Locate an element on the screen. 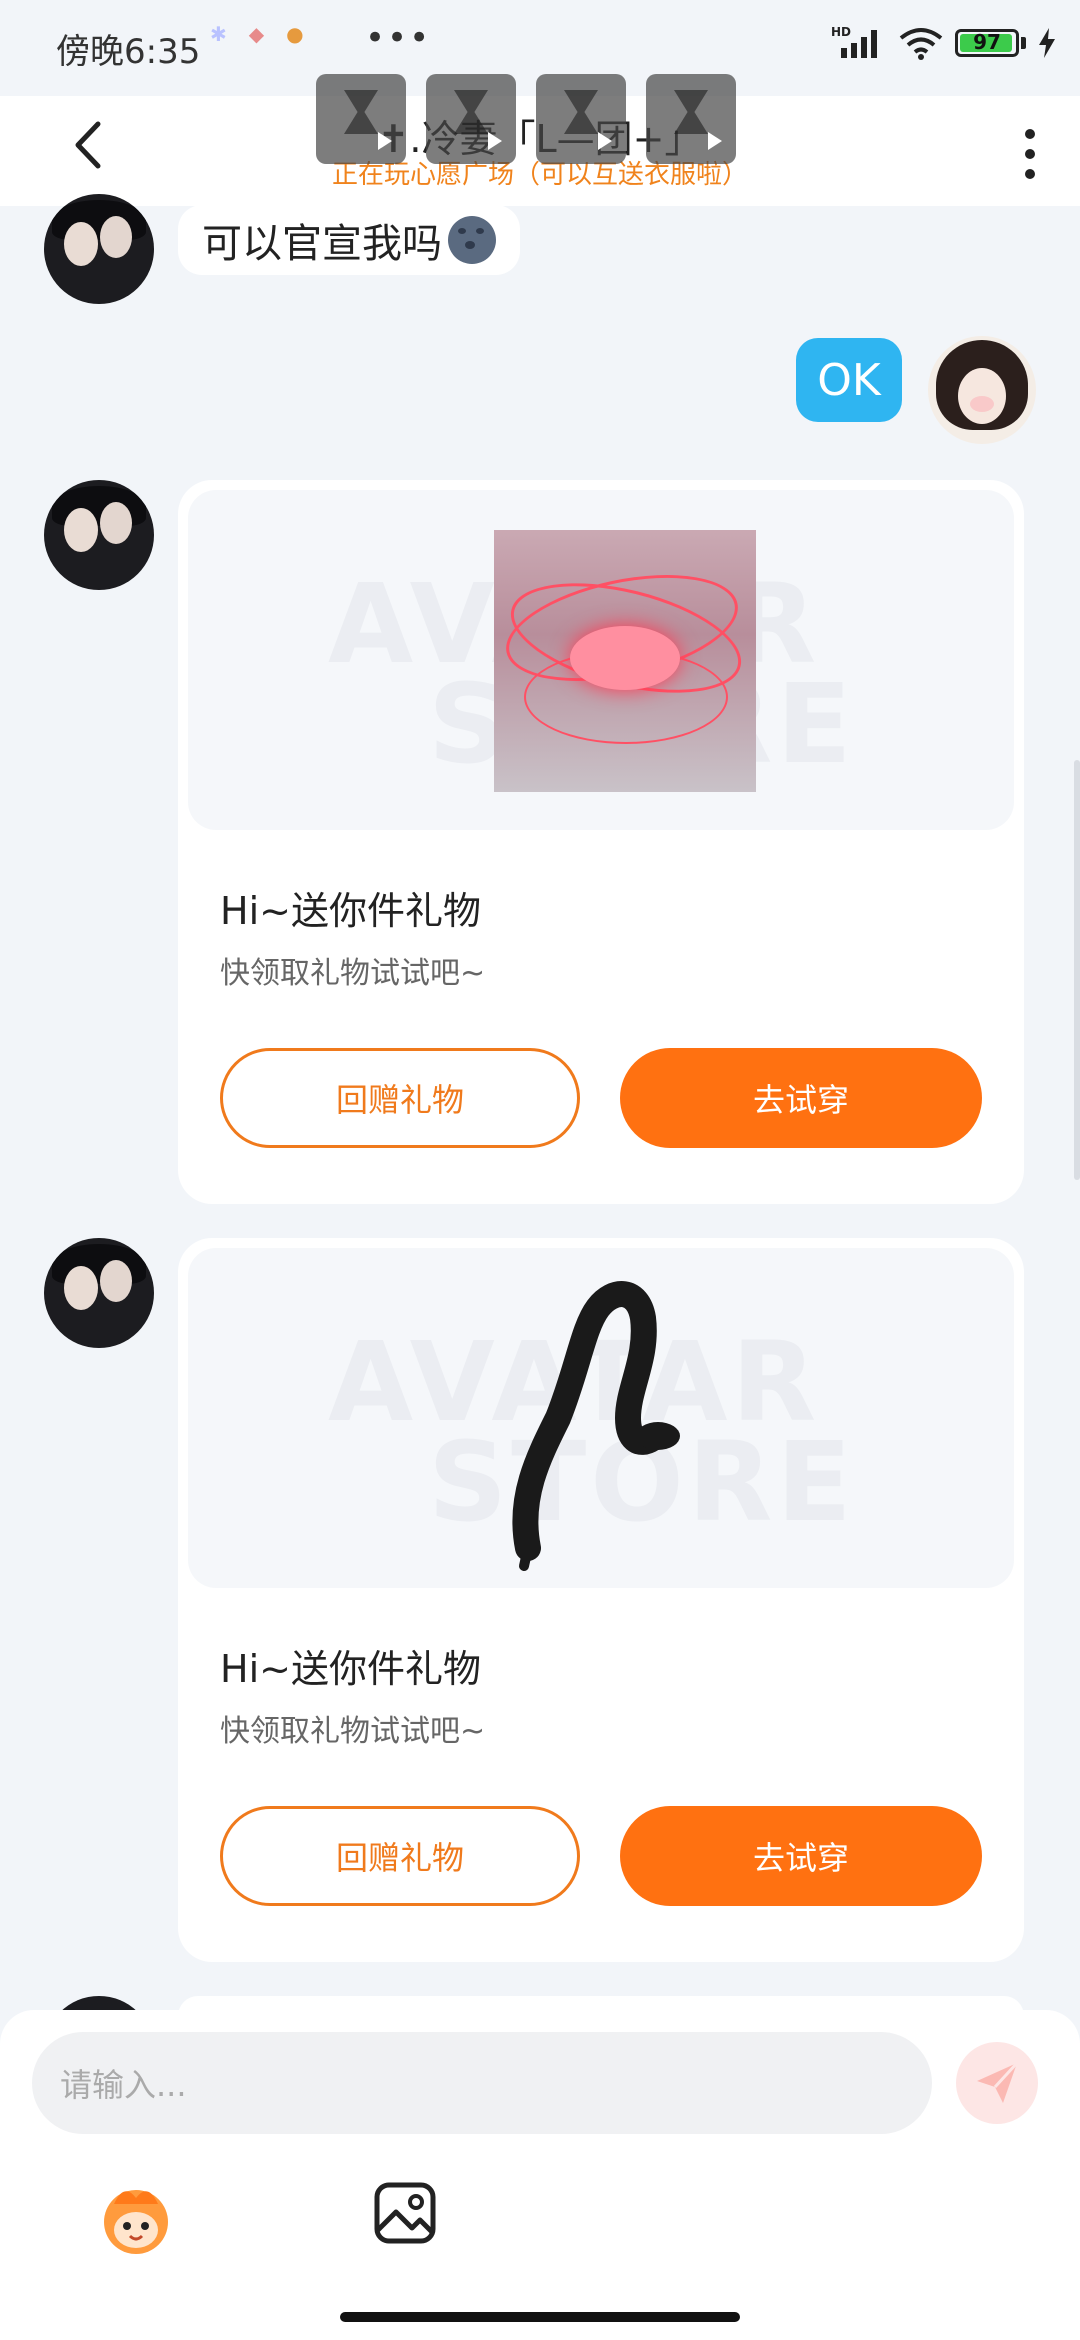  my-avatar is located at coordinates (982, 390).